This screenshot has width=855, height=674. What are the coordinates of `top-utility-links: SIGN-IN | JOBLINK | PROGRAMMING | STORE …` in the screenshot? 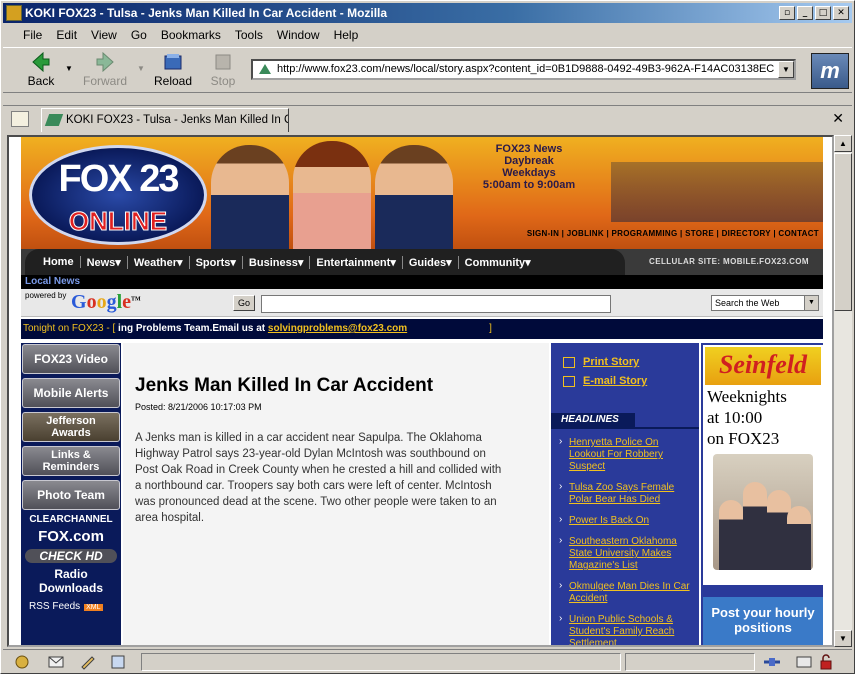 It's located at (660, 233).